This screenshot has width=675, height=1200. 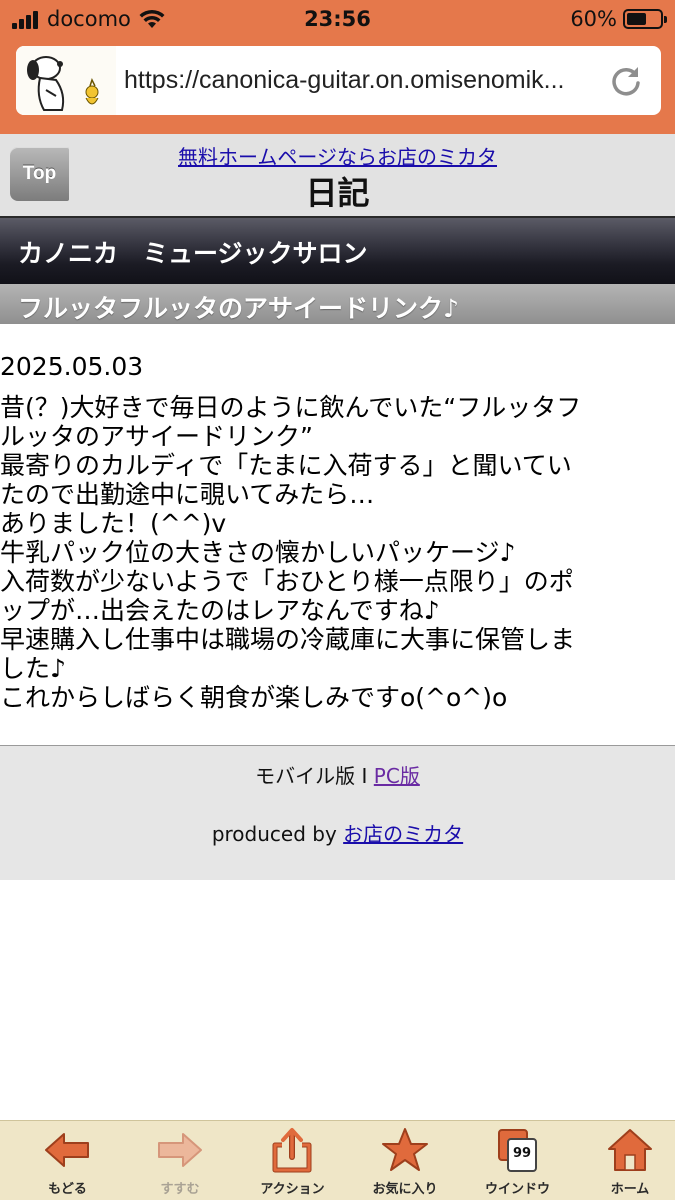 I want to click on site-favicon-thumbnail, so click(x=66, y=80).